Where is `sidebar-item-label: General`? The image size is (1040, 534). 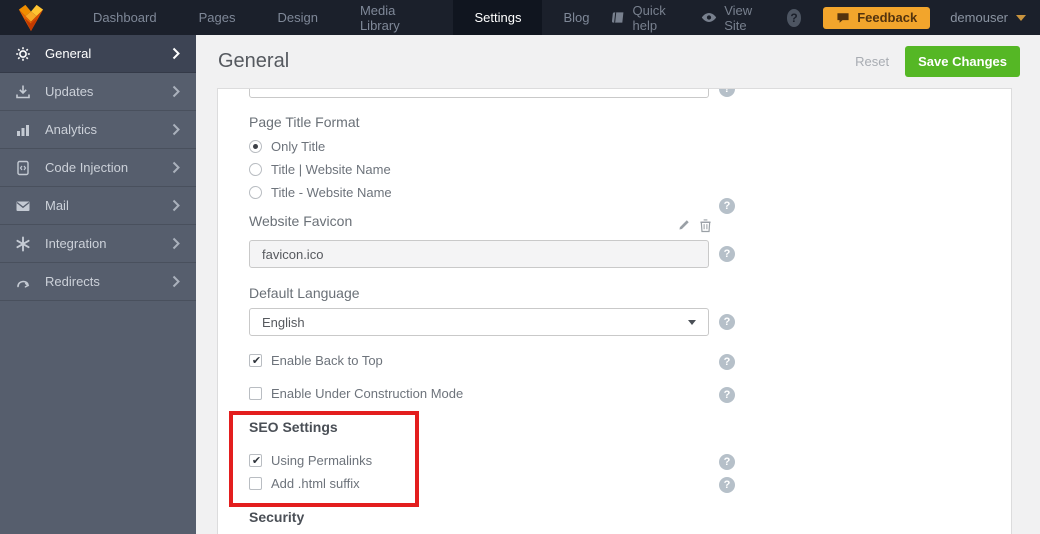 sidebar-item-label: General is located at coordinates (68, 53).